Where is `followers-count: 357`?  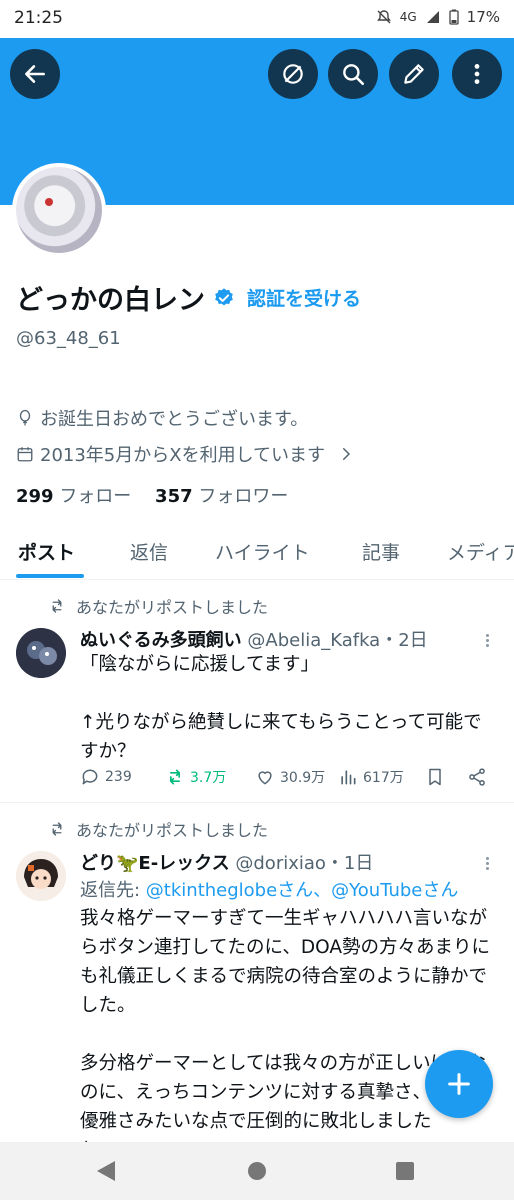 followers-count: 357 is located at coordinates (174, 496).